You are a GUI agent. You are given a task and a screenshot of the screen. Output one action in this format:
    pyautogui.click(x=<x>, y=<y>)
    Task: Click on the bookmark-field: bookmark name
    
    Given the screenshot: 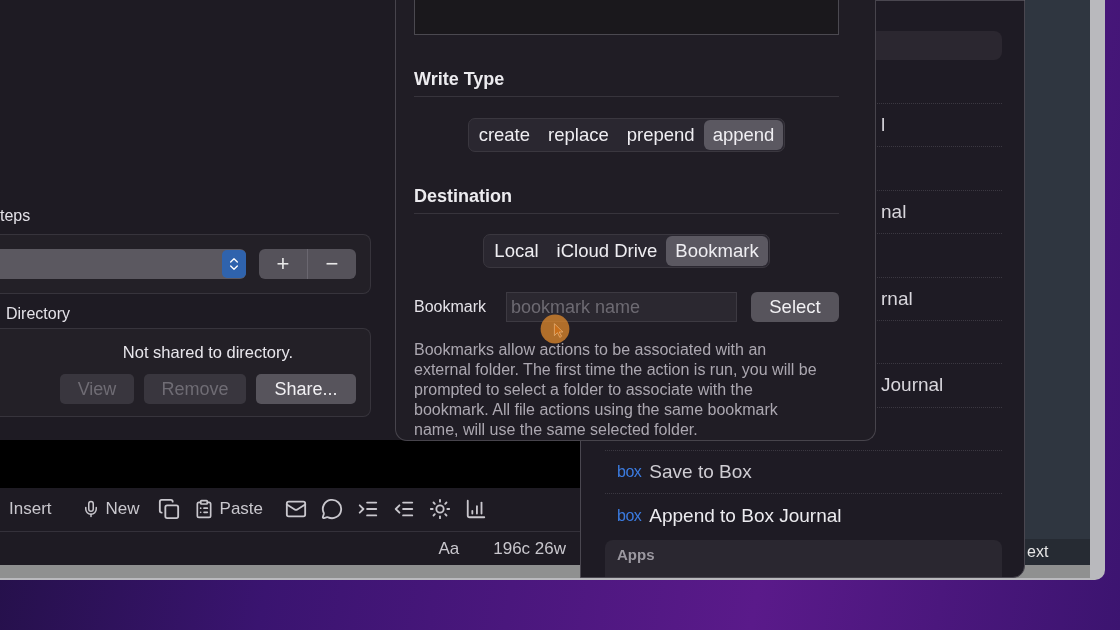 What is the action you would take?
    pyautogui.click(x=621, y=307)
    